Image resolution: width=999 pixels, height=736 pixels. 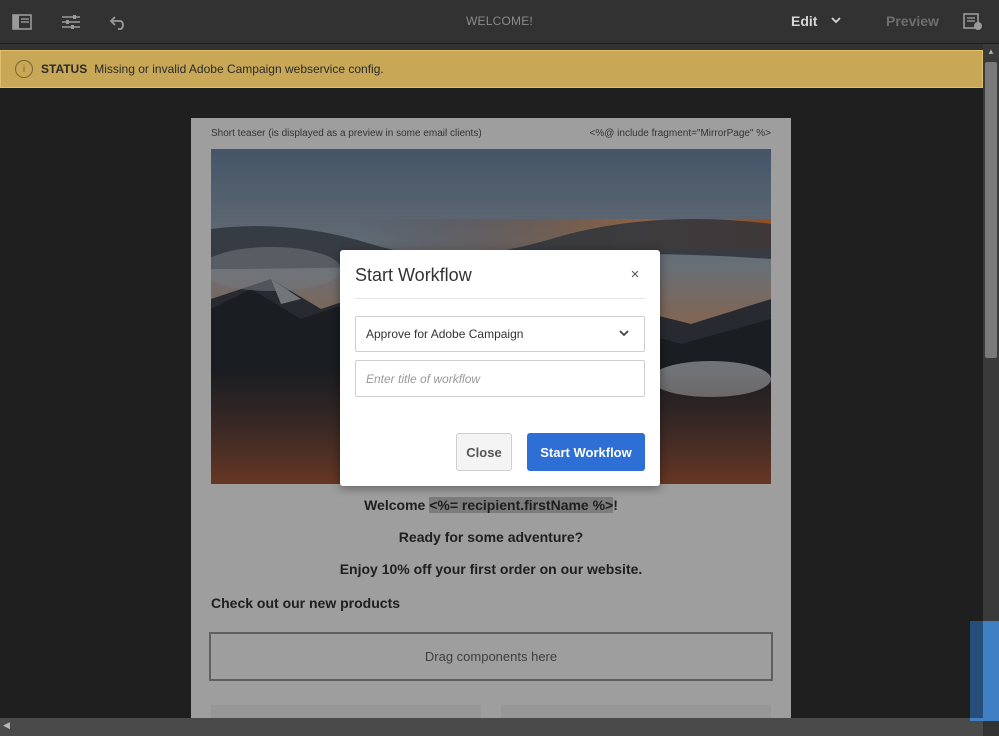 What do you see at coordinates (445, 334) in the screenshot?
I see `workflow-model-value: Approve for Adobe Campaign` at bounding box center [445, 334].